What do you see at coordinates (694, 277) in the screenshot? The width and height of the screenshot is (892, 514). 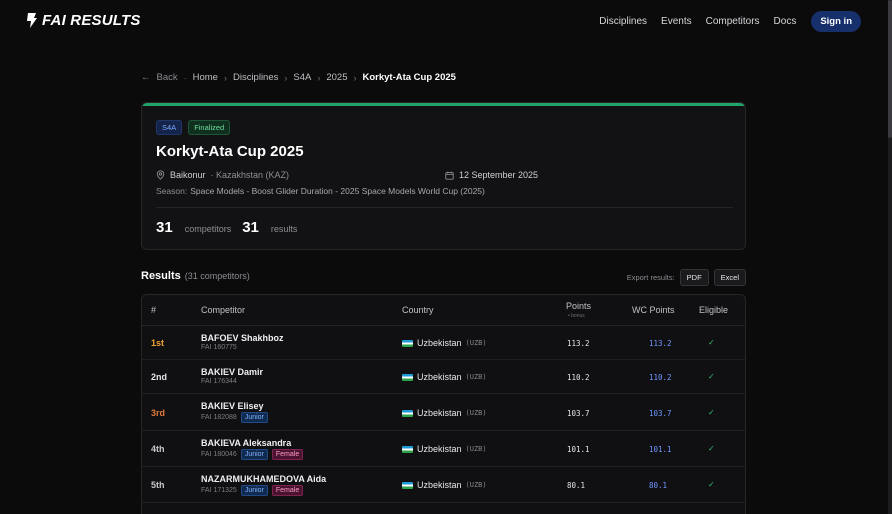 I see `export-pdf-button: PDF` at bounding box center [694, 277].